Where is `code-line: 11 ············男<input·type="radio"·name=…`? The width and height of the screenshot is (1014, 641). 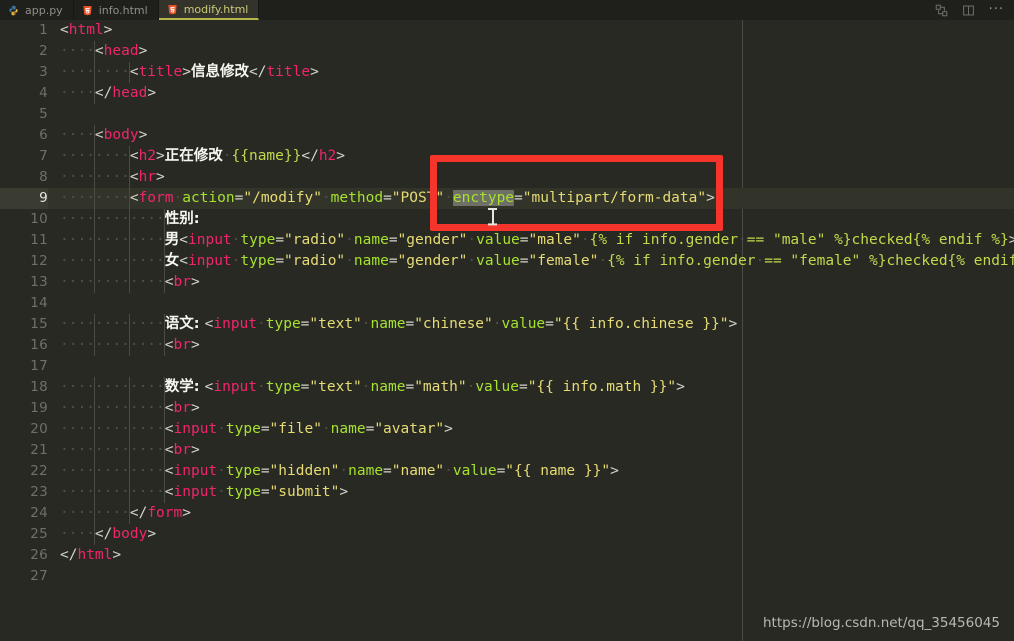 code-line: 11 ············男<input·type="radio"·name=… is located at coordinates (507, 240).